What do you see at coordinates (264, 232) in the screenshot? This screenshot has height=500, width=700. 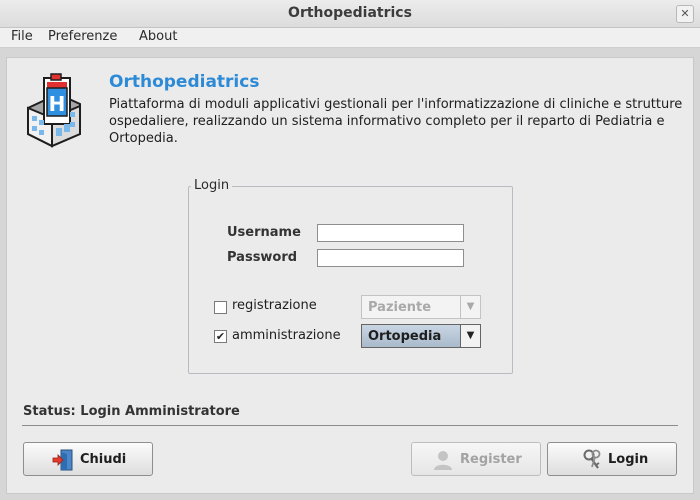 I see `username-label: Username` at bounding box center [264, 232].